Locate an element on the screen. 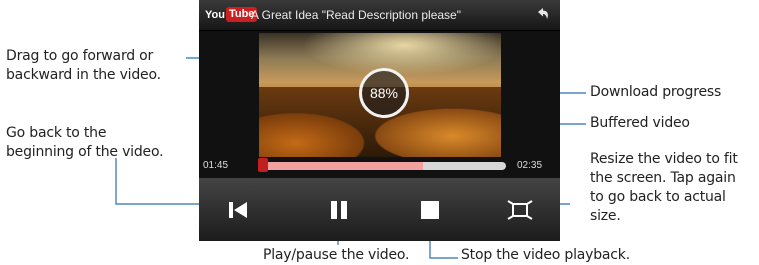 Image resolution: width=759 pixels, height=265 pixels. seek-thumb is located at coordinates (263, 165).